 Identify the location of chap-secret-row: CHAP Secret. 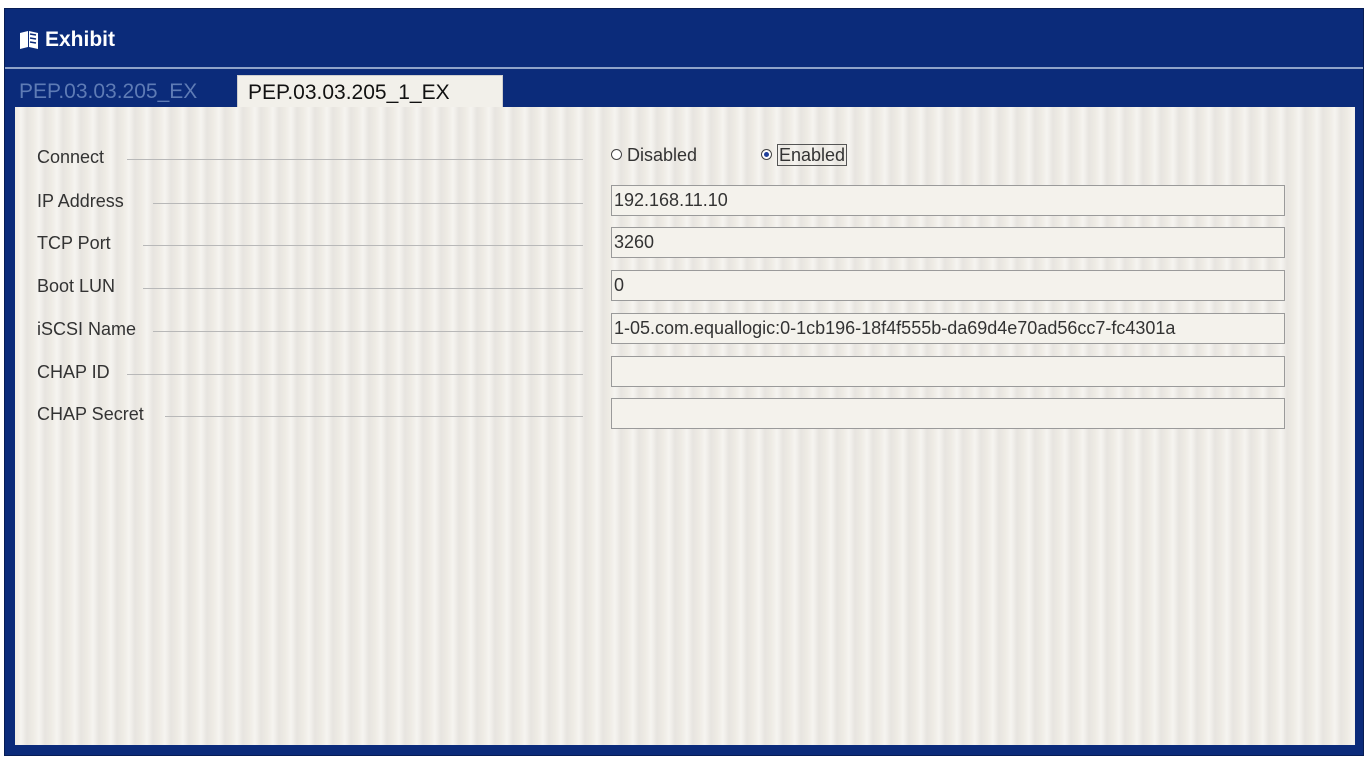
(685, 416).